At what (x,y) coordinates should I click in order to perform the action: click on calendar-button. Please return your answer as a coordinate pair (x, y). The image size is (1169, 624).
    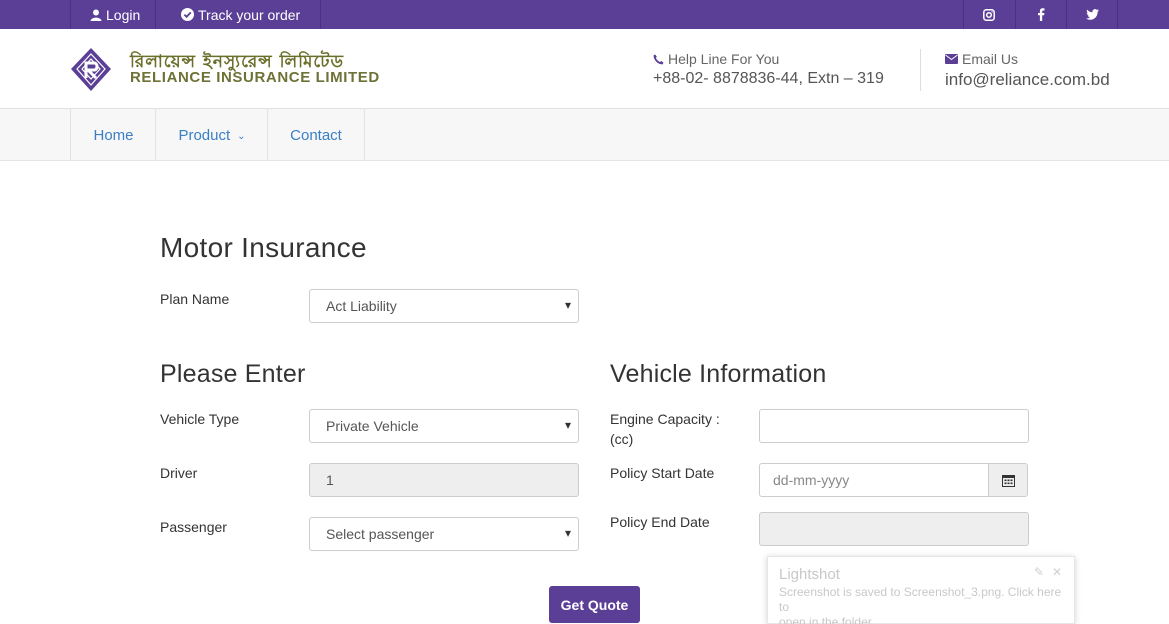
    Looking at the image, I should click on (1008, 480).